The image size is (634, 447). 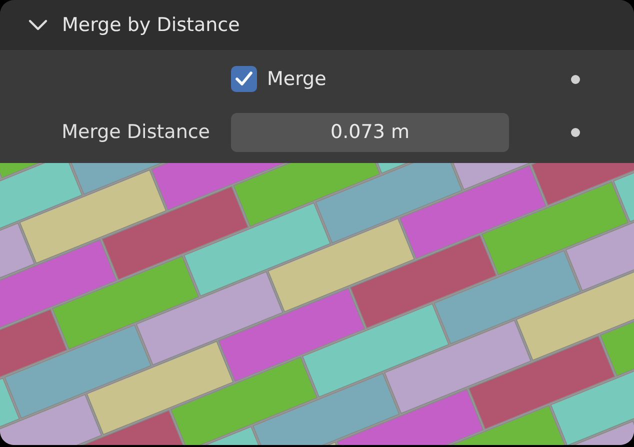 I want to click on property-label: Merge Distance, so click(x=135, y=132).